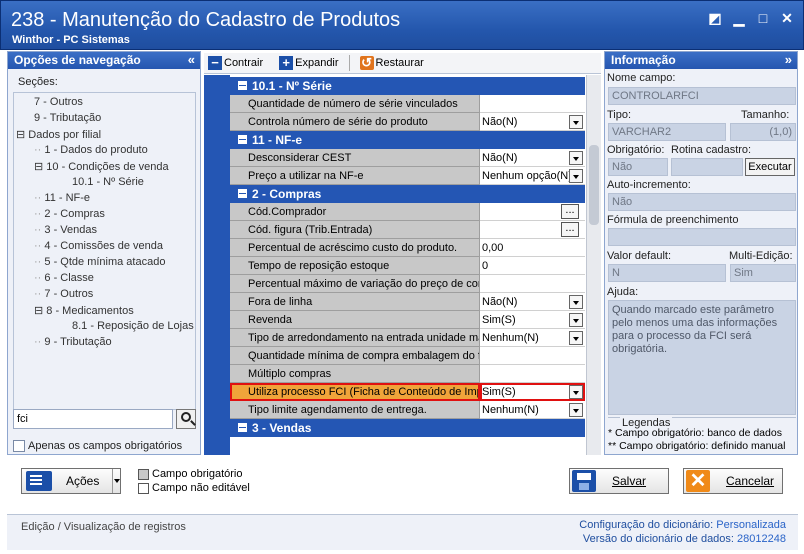  Describe the element at coordinates (191, 59) in the screenshot. I see `collapse-left-icon: «` at that location.